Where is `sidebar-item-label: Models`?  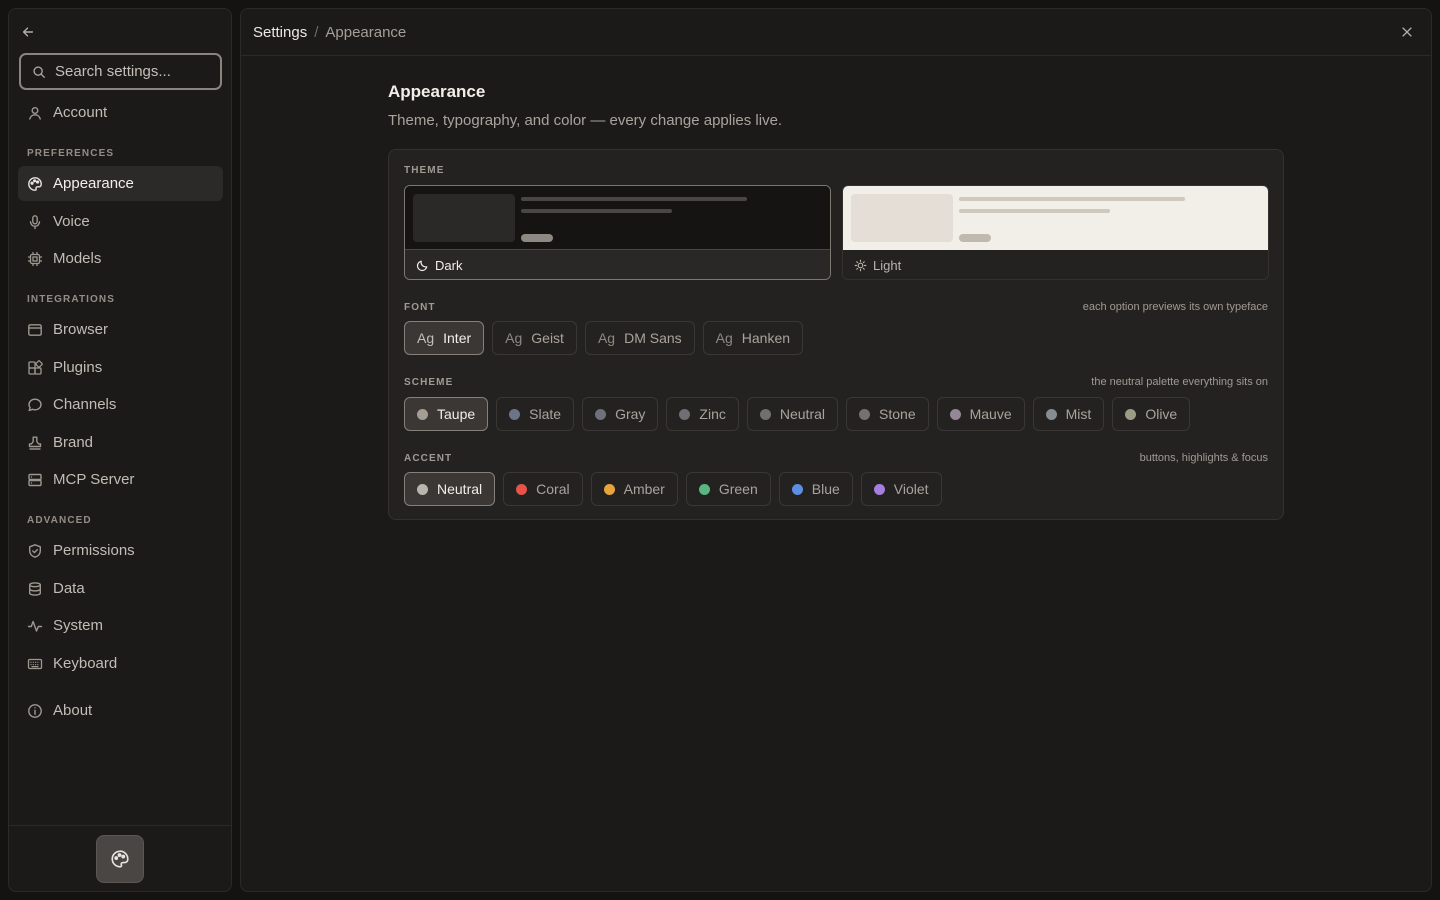
sidebar-item-label: Models is located at coordinates (77, 258).